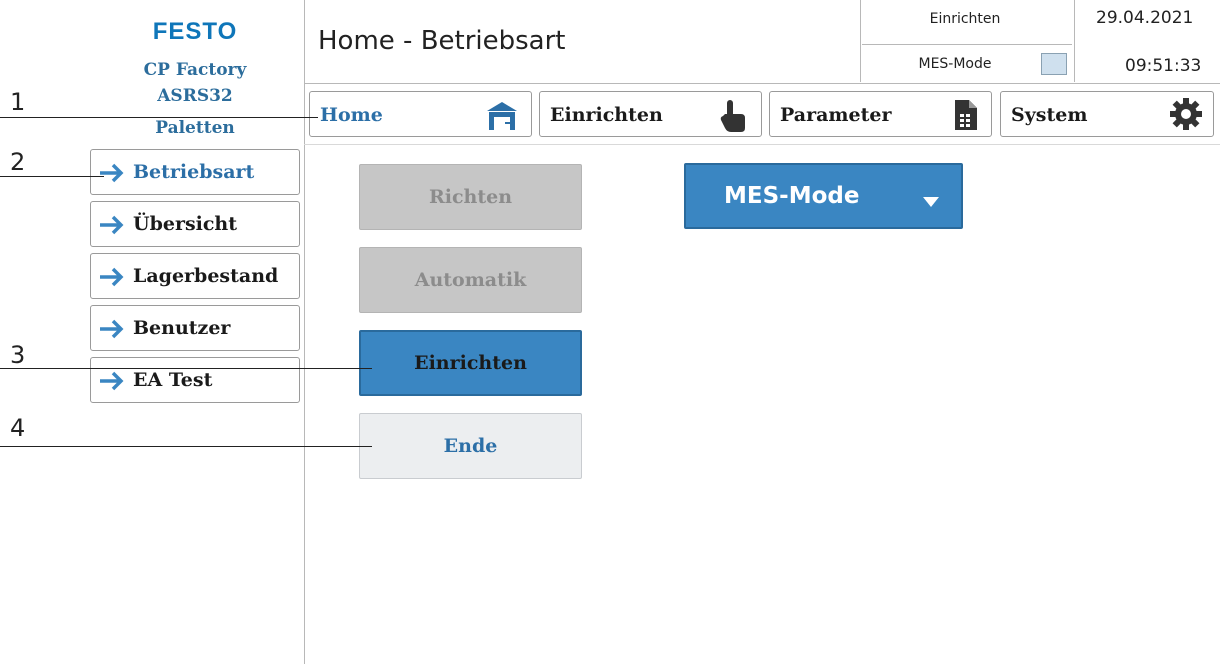 The image size is (1220, 664). I want to click on chevron-down-icon, so click(931, 201).